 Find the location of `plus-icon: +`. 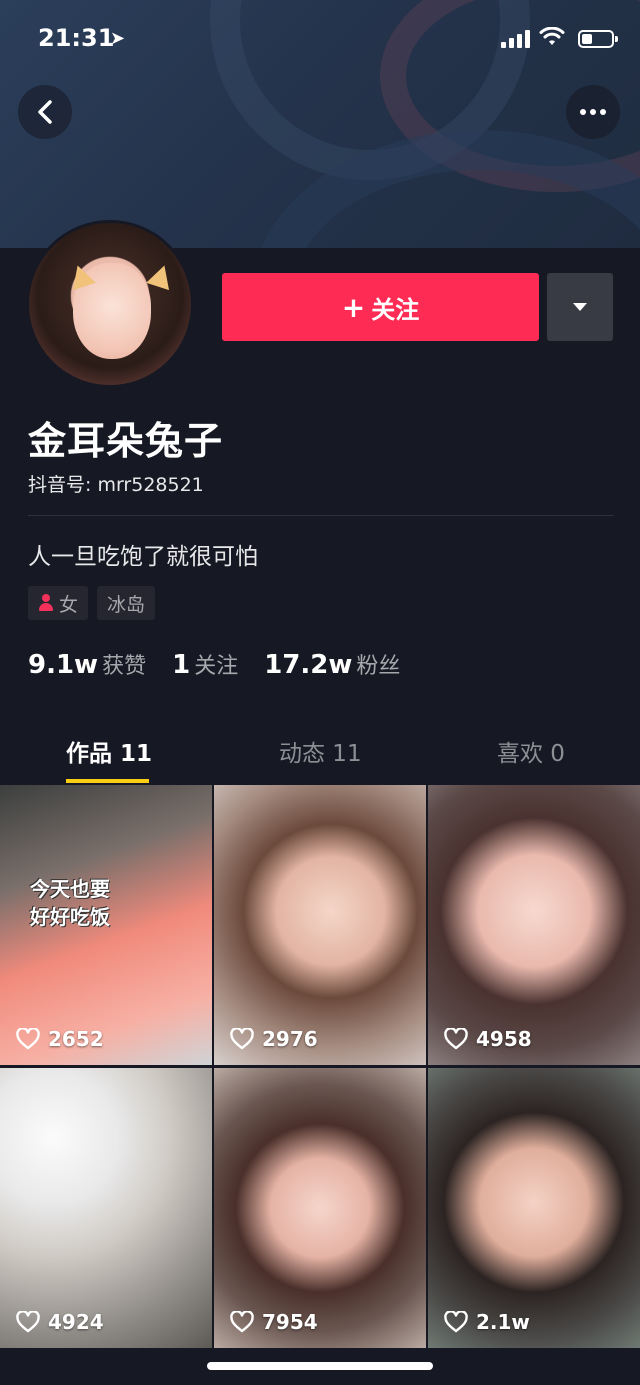

plus-icon: + is located at coordinates (353, 307).